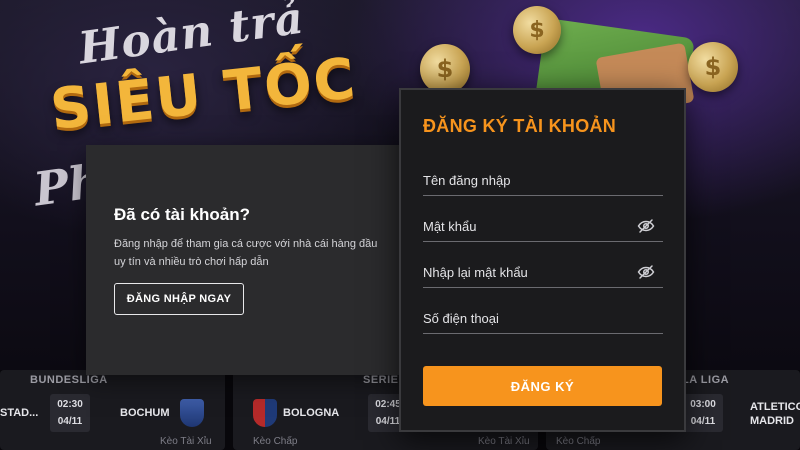 This screenshot has width=800, height=450. What do you see at coordinates (528, 180) in the screenshot?
I see `username-input` at bounding box center [528, 180].